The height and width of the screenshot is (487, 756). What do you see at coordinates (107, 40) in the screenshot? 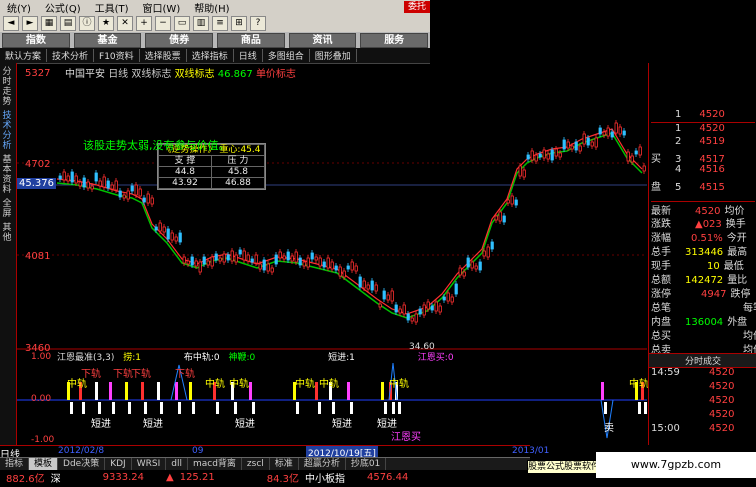
I see `nav-fund: 基金` at bounding box center [107, 40].